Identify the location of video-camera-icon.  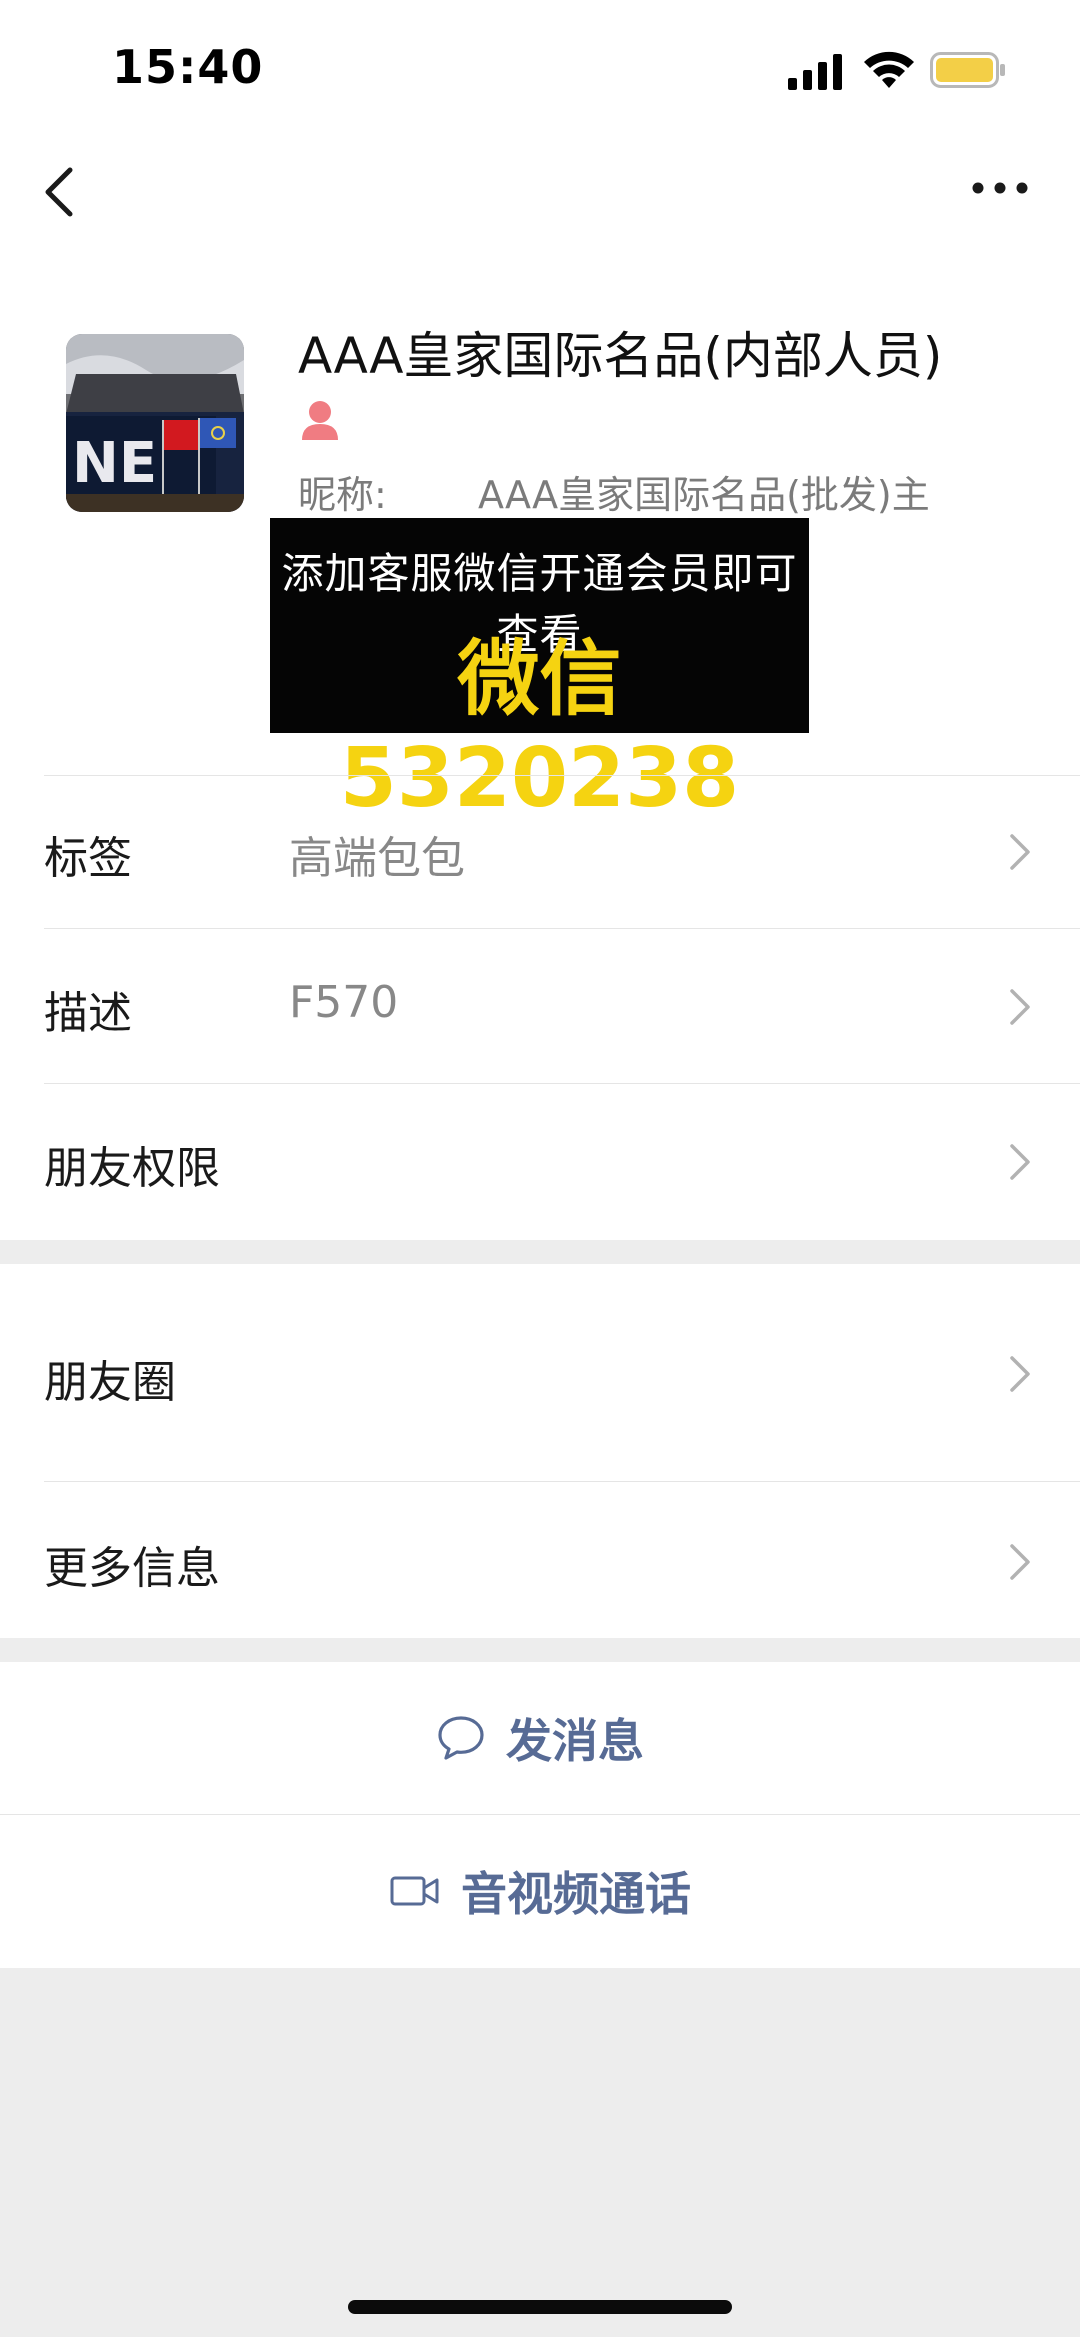
(414, 1891).